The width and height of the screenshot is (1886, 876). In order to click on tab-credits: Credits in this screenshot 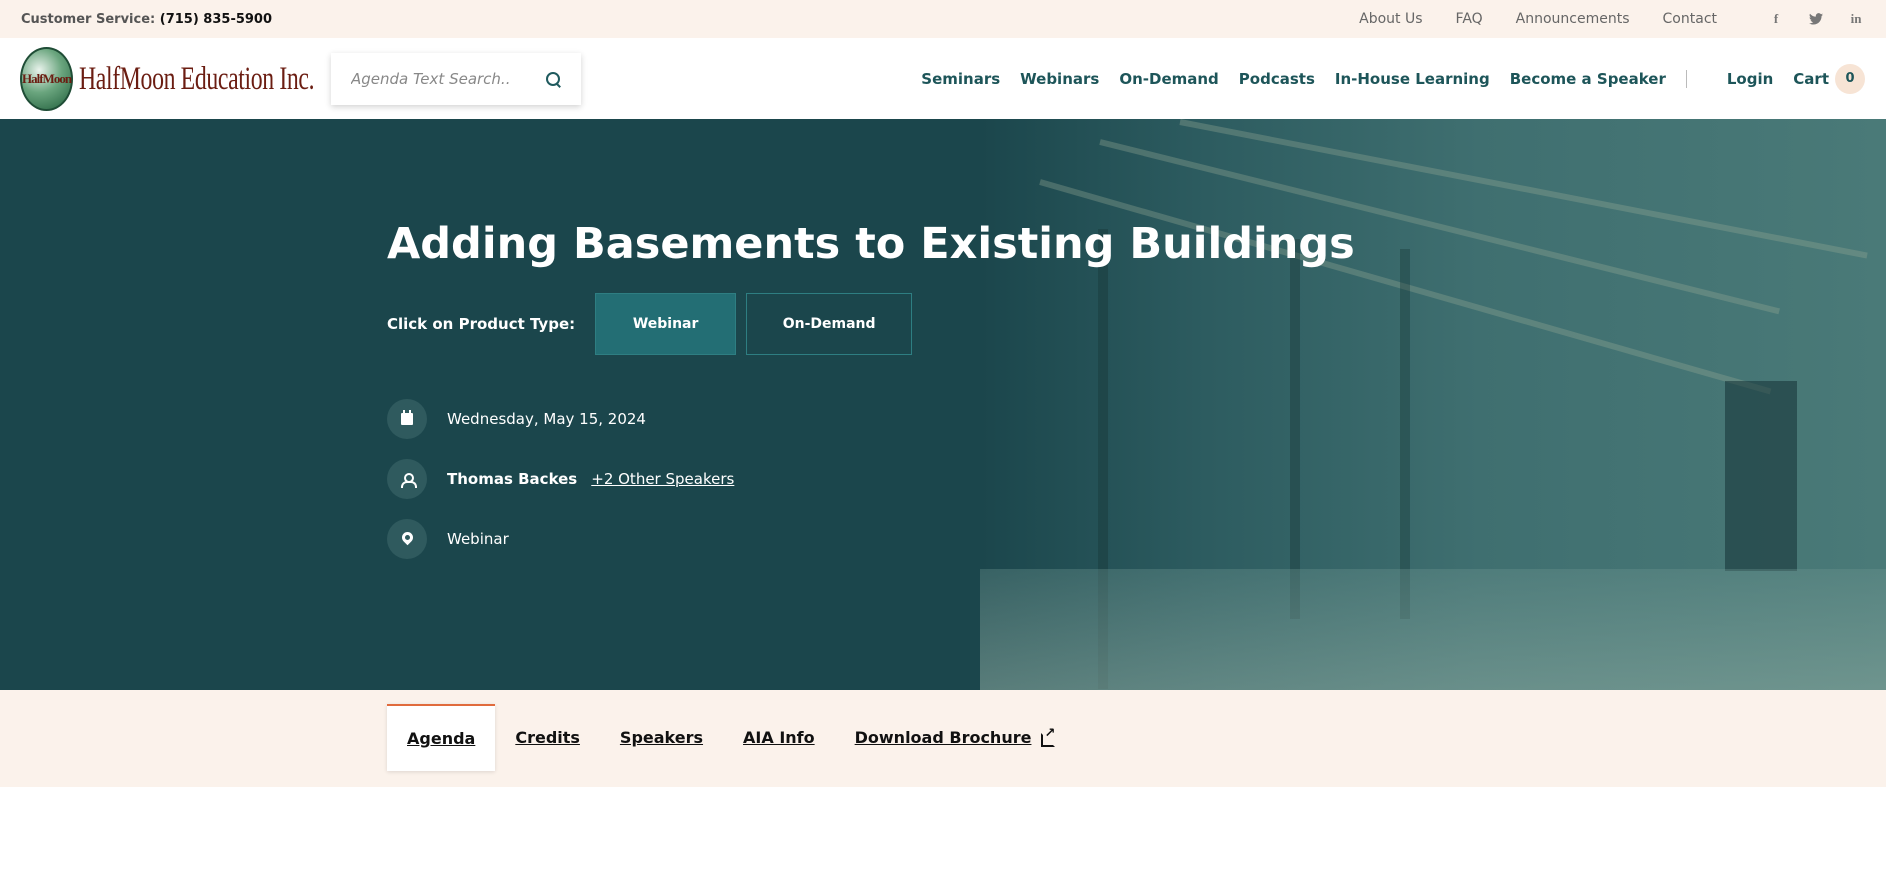, I will do `click(547, 737)`.